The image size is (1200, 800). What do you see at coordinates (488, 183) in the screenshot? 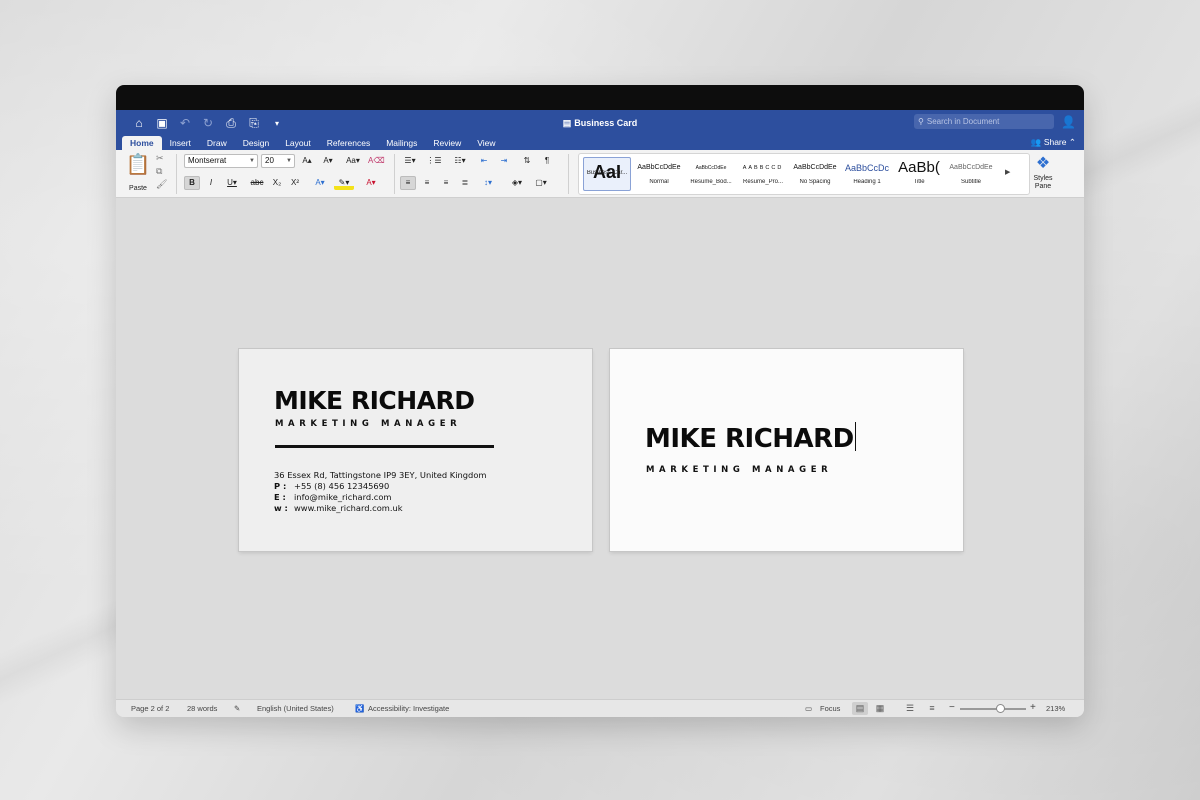
I see `line-spacing-icon: ↕▾` at bounding box center [488, 183].